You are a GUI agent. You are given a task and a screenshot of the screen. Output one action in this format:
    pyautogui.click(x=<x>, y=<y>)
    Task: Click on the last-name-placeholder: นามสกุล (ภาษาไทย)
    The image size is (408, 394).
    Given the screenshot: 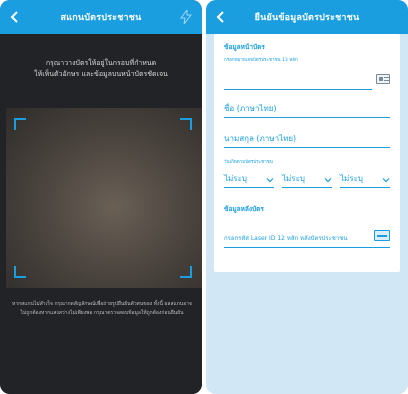 What is the action you would take?
    pyautogui.click(x=260, y=138)
    